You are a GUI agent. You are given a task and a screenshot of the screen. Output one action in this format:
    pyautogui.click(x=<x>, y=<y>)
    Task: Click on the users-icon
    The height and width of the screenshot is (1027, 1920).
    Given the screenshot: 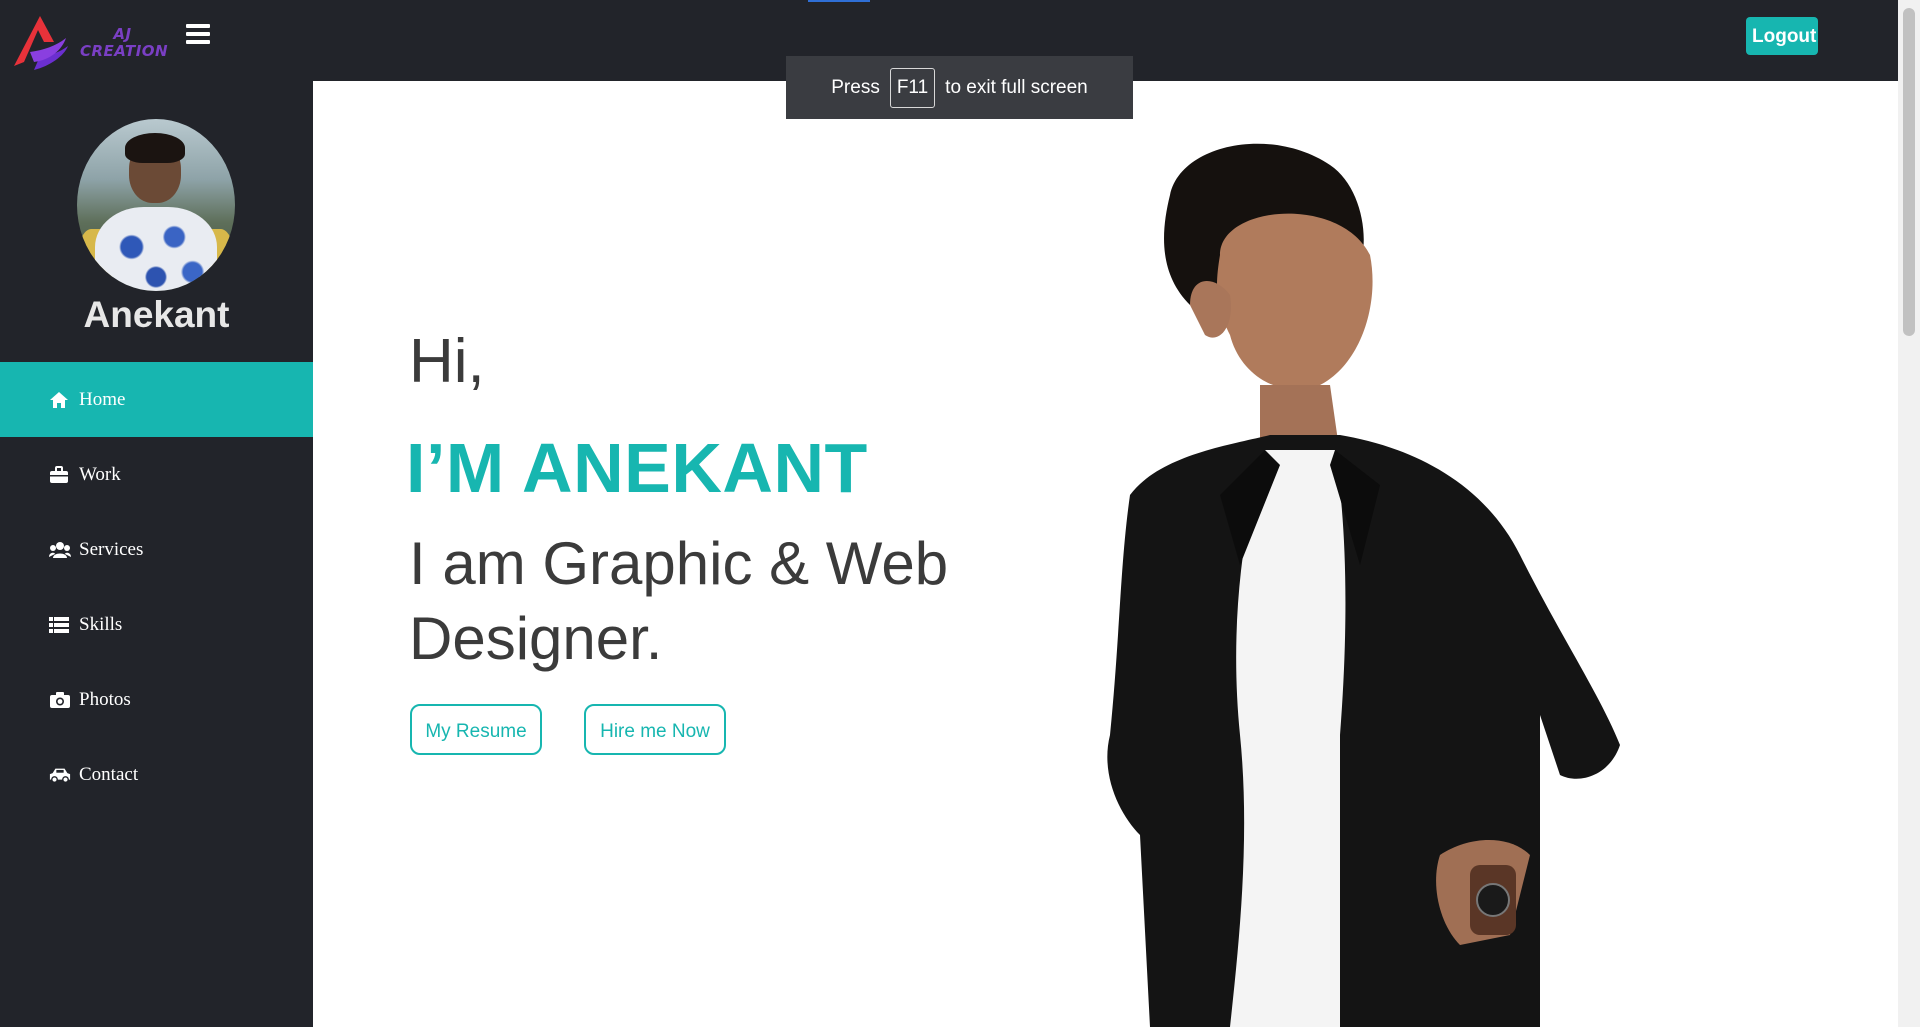 What is the action you would take?
    pyautogui.click(x=60, y=550)
    